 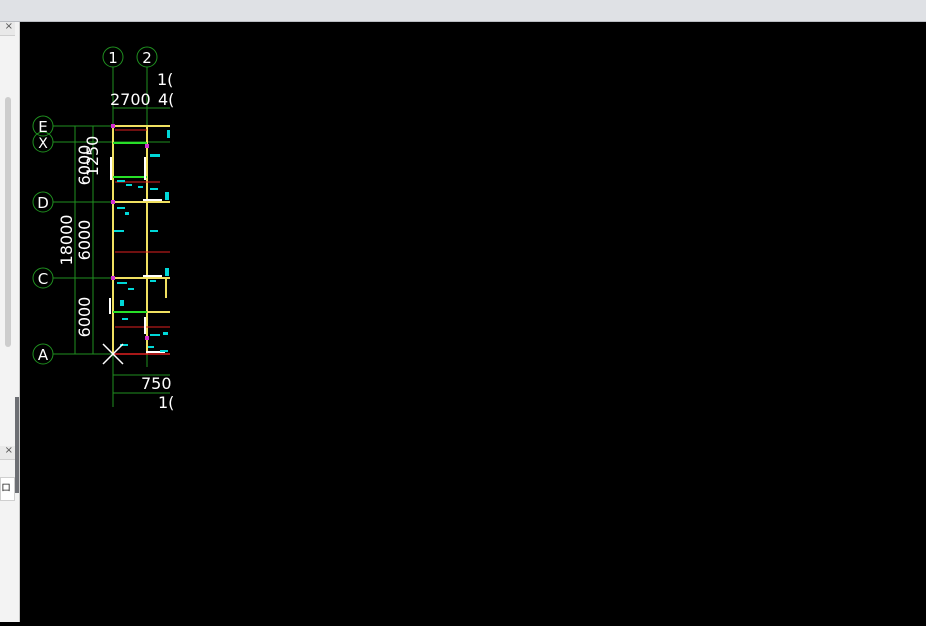 I want to click on dim-left-18000: 18000, so click(x=66, y=240).